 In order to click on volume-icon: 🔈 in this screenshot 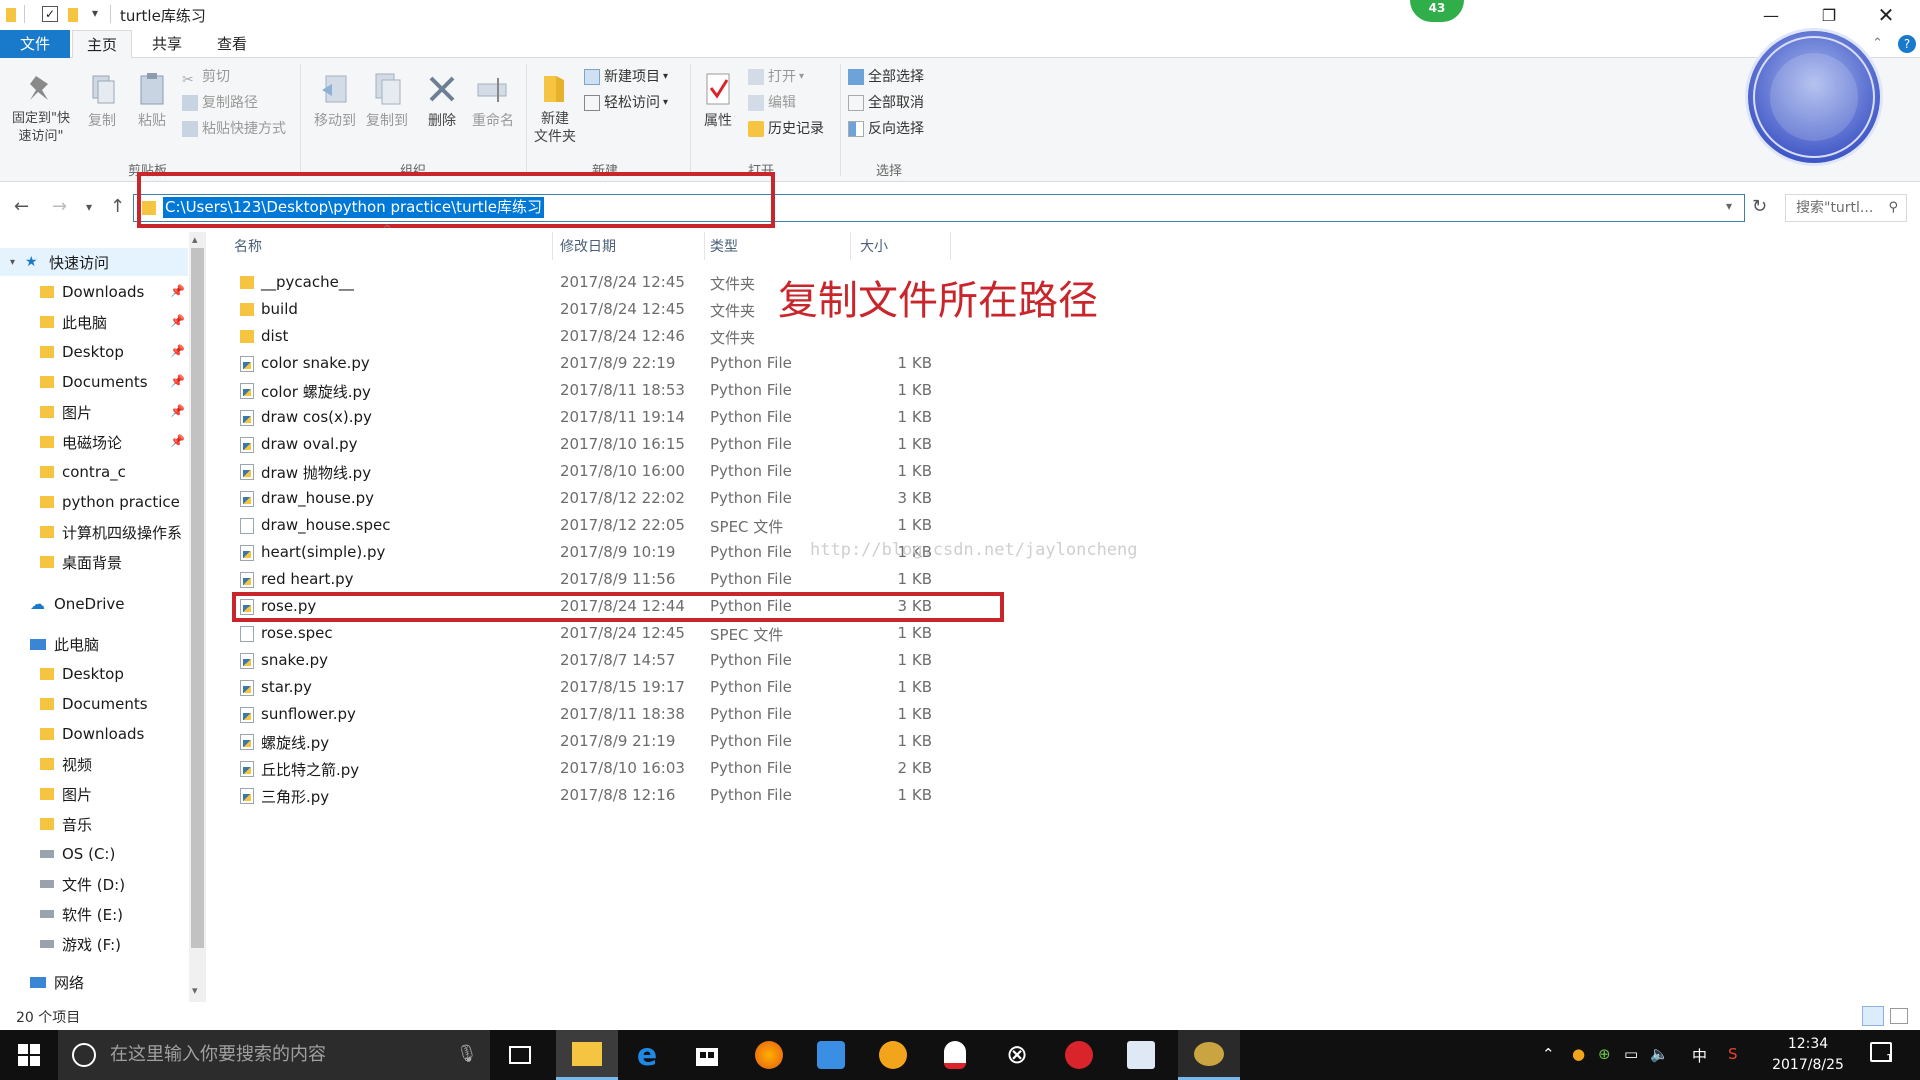, I will do `click(1659, 1054)`.